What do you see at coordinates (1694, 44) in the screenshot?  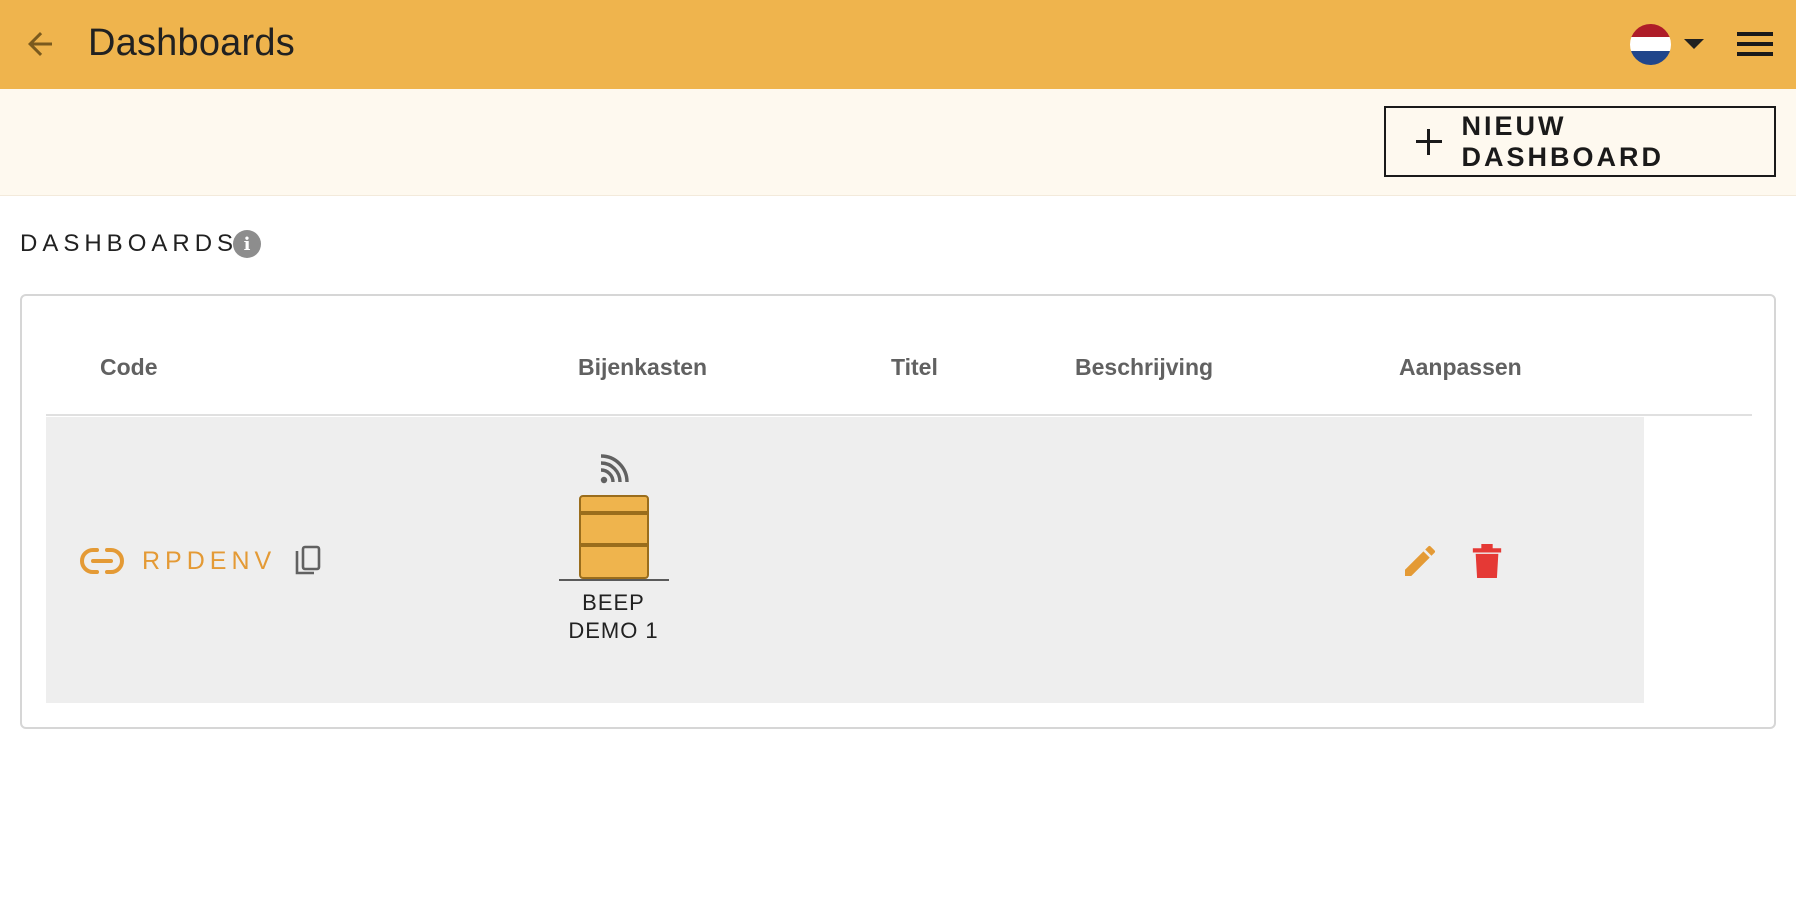 I see `caret-down-icon` at bounding box center [1694, 44].